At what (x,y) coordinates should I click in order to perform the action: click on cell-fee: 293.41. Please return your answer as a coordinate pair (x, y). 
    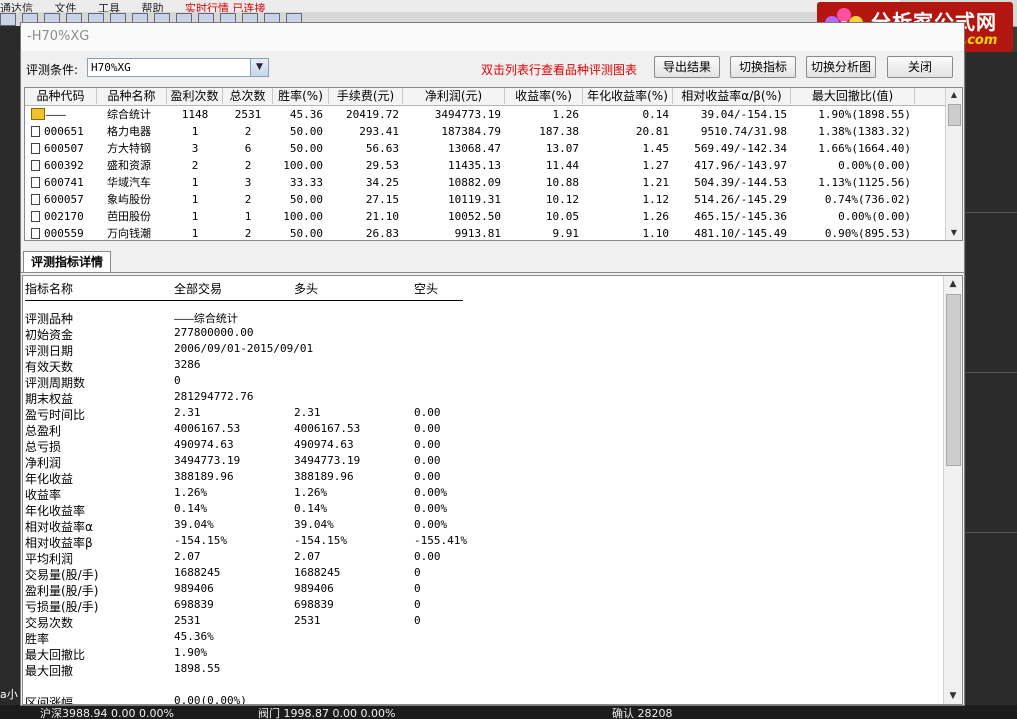
    Looking at the image, I should click on (379, 131).